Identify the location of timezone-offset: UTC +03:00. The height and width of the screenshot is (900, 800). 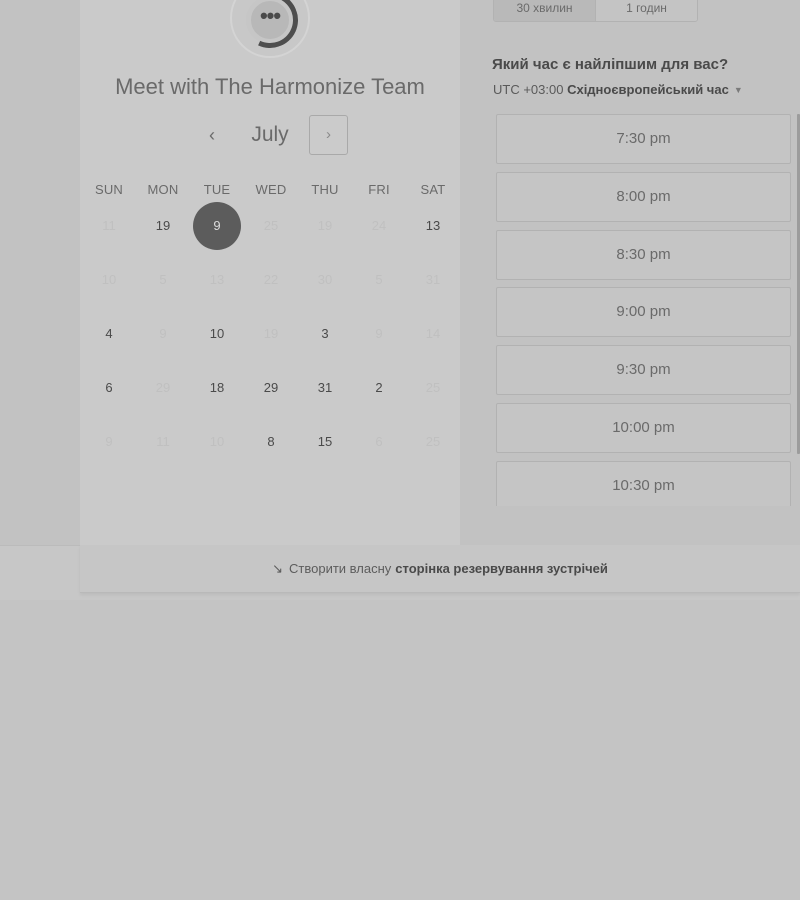
(528, 89).